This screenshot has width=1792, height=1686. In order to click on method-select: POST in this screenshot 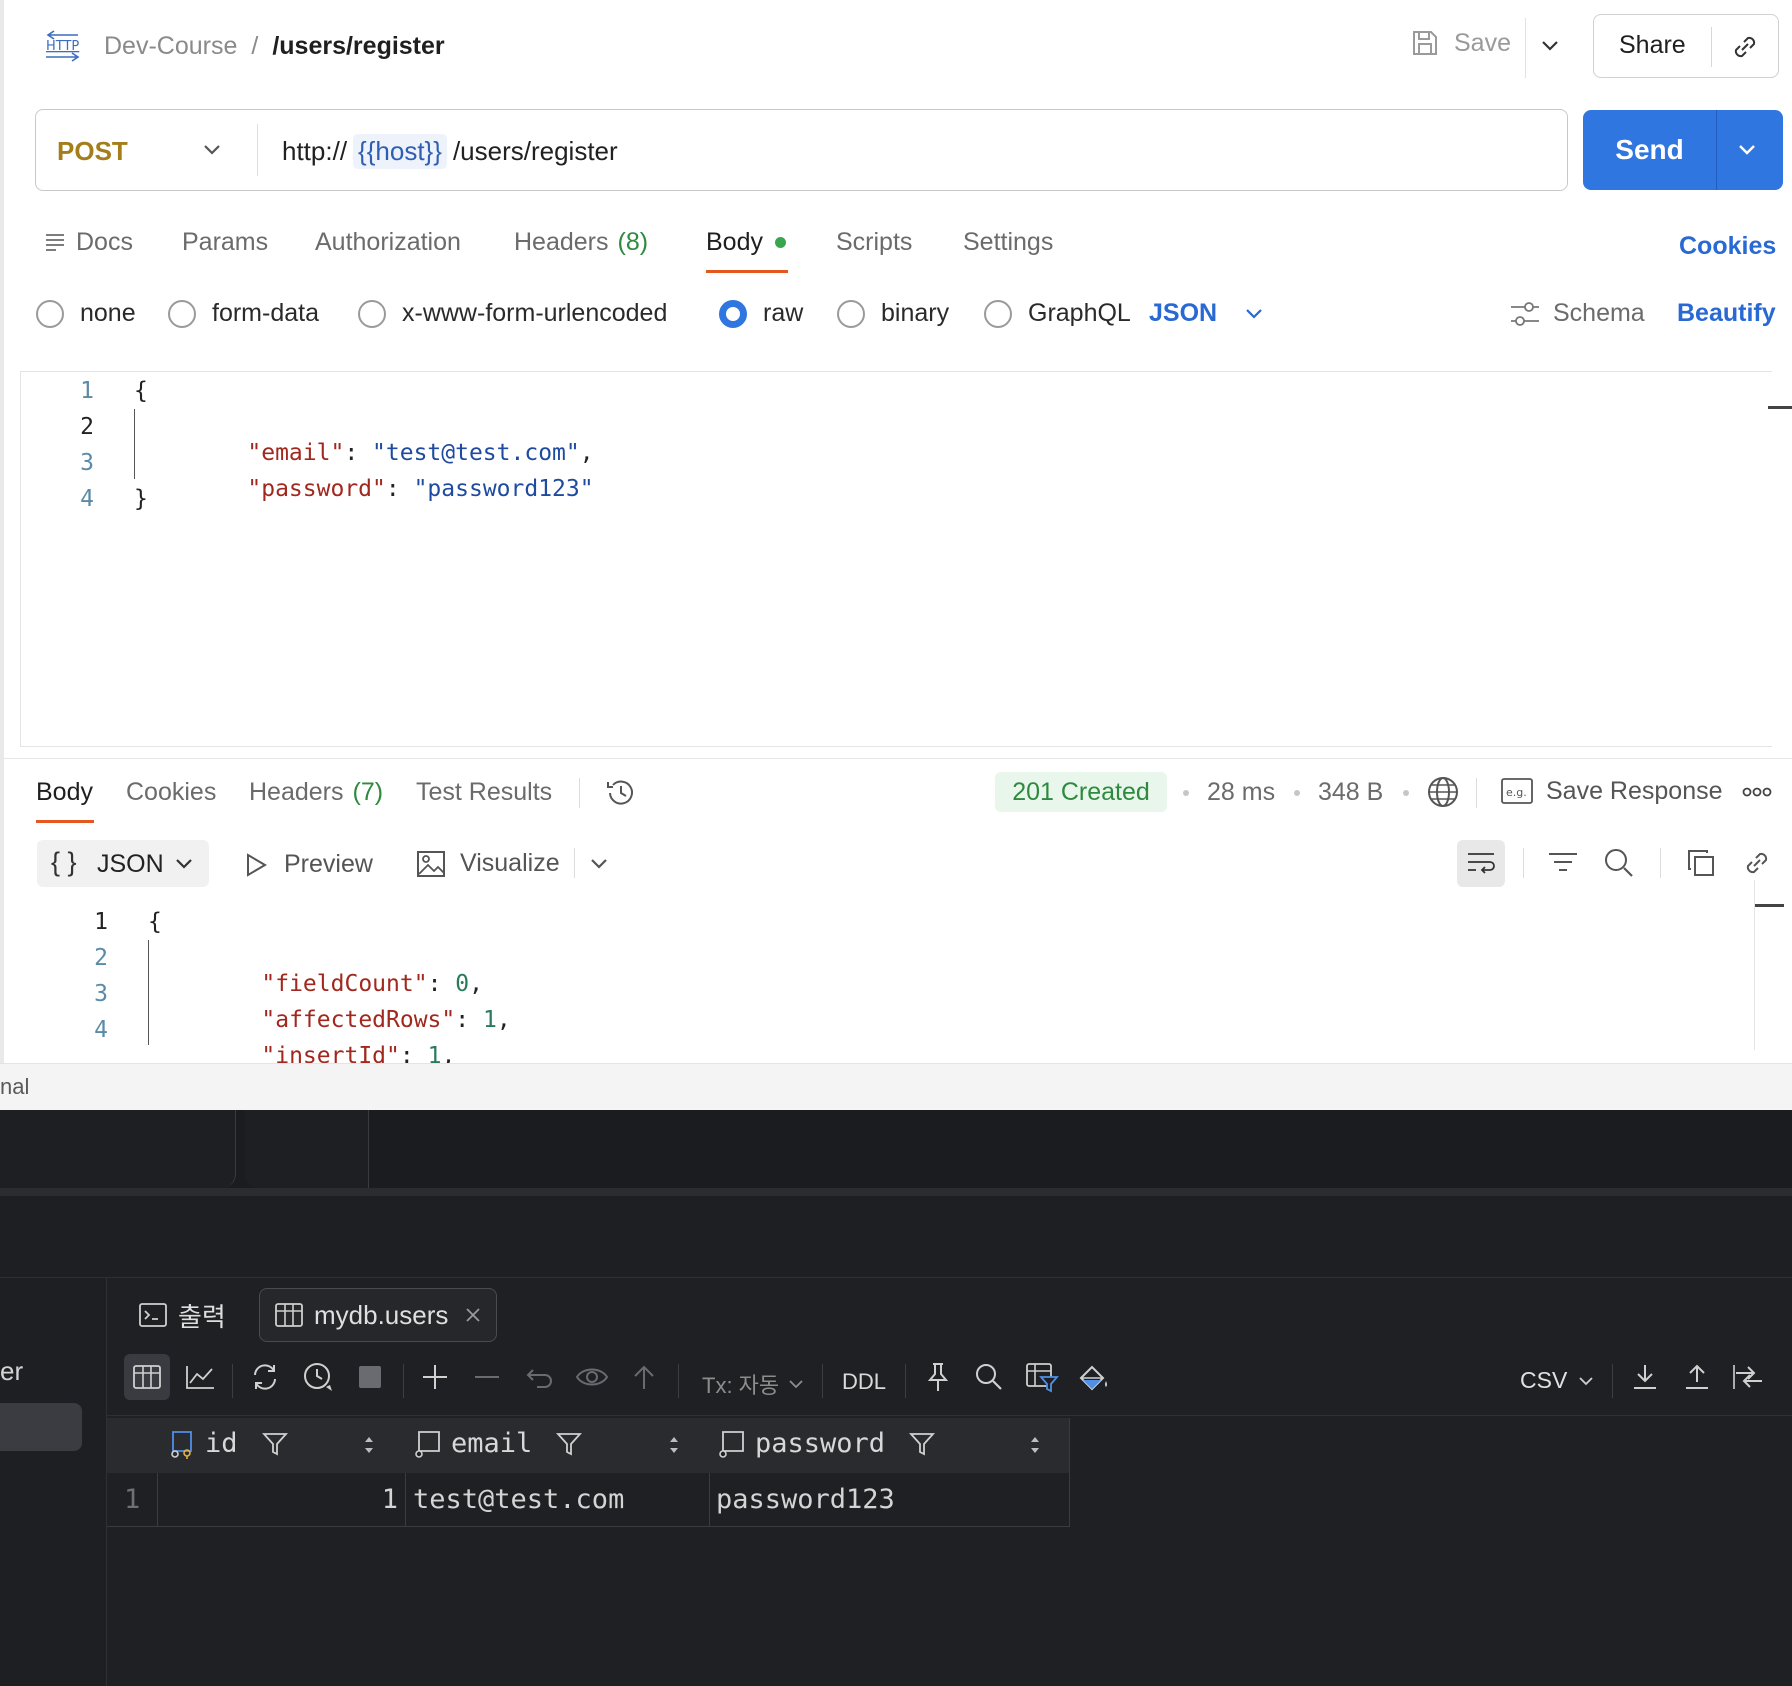, I will do `click(92, 151)`.